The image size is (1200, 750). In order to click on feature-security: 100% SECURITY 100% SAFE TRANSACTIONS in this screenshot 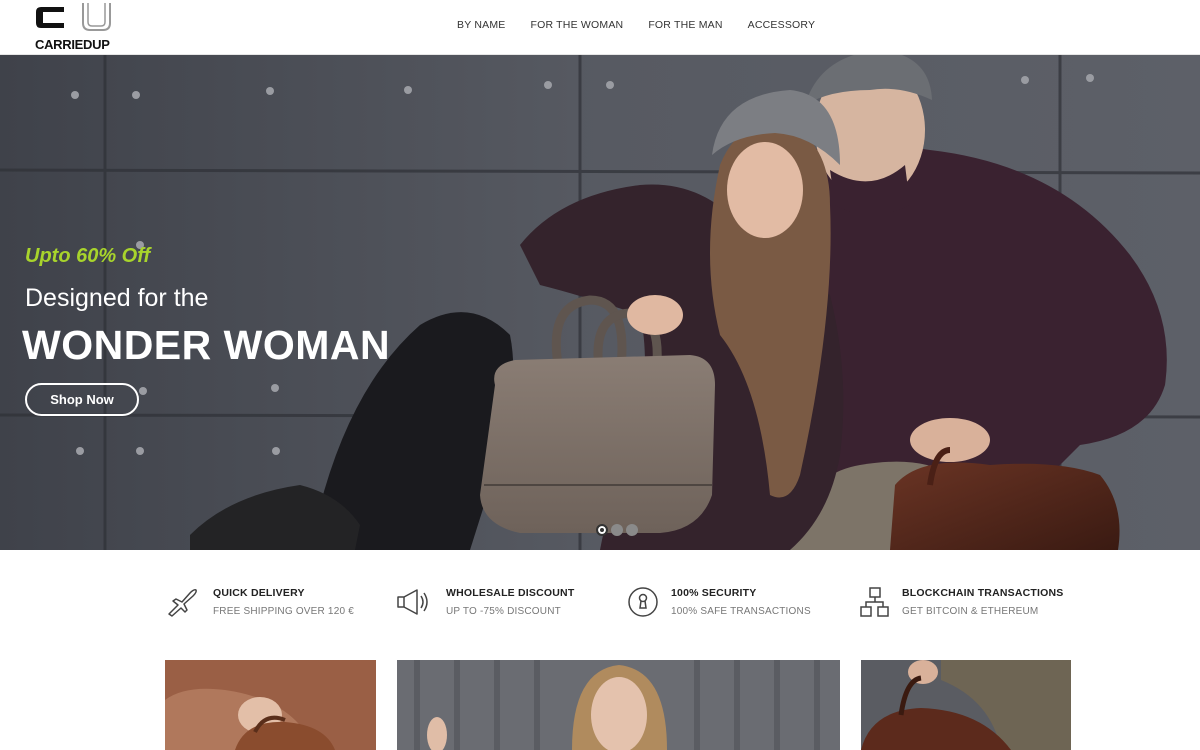, I will do `click(725, 602)`.